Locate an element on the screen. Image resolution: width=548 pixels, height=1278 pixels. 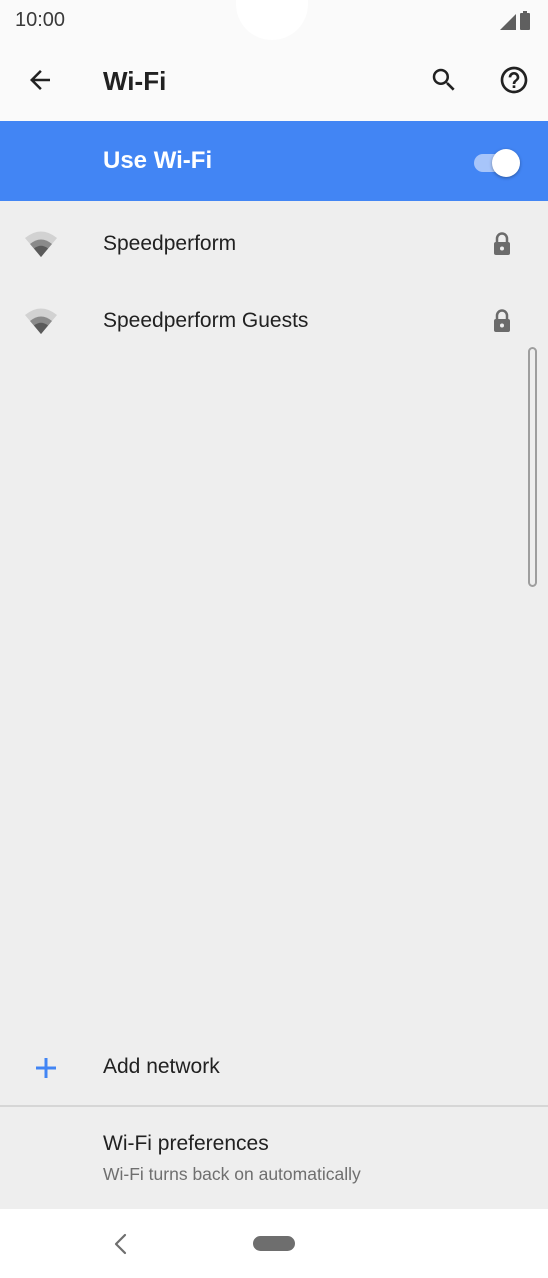
status-bar: 10:00 is located at coordinates (274, 21).